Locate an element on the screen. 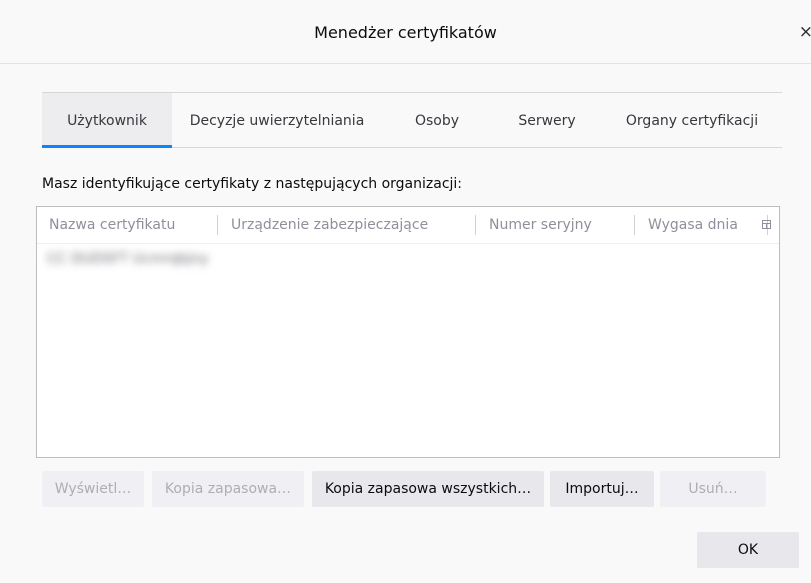  column-expires-on: Wygasa dnia is located at coordinates (693, 225).